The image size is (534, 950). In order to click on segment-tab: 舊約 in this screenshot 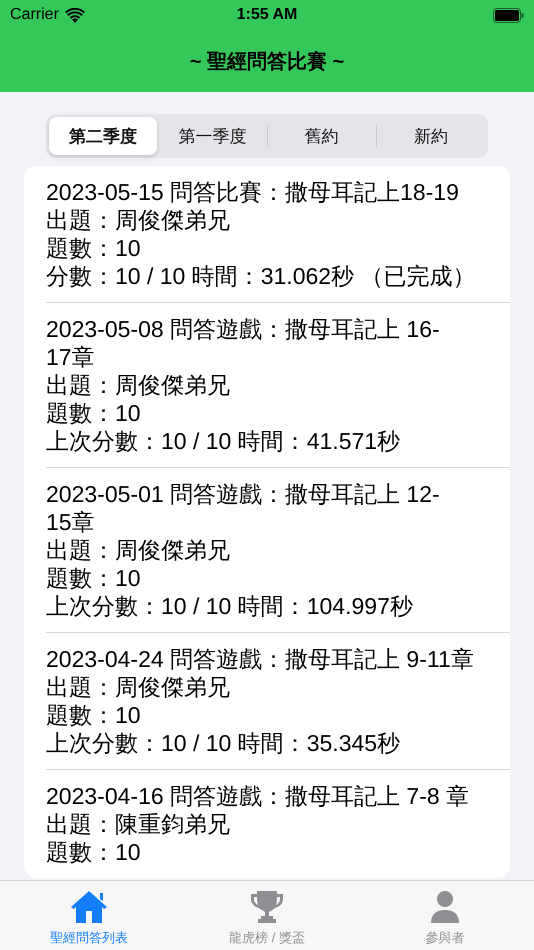, I will do `click(322, 136)`.